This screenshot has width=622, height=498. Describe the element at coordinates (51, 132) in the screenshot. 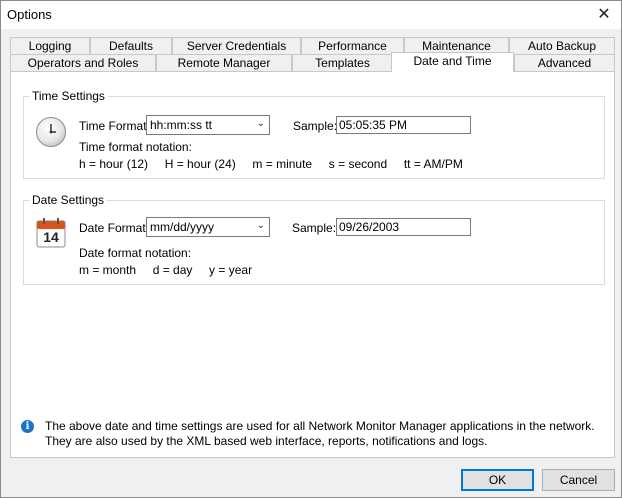

I see `clock-icon` at that location.